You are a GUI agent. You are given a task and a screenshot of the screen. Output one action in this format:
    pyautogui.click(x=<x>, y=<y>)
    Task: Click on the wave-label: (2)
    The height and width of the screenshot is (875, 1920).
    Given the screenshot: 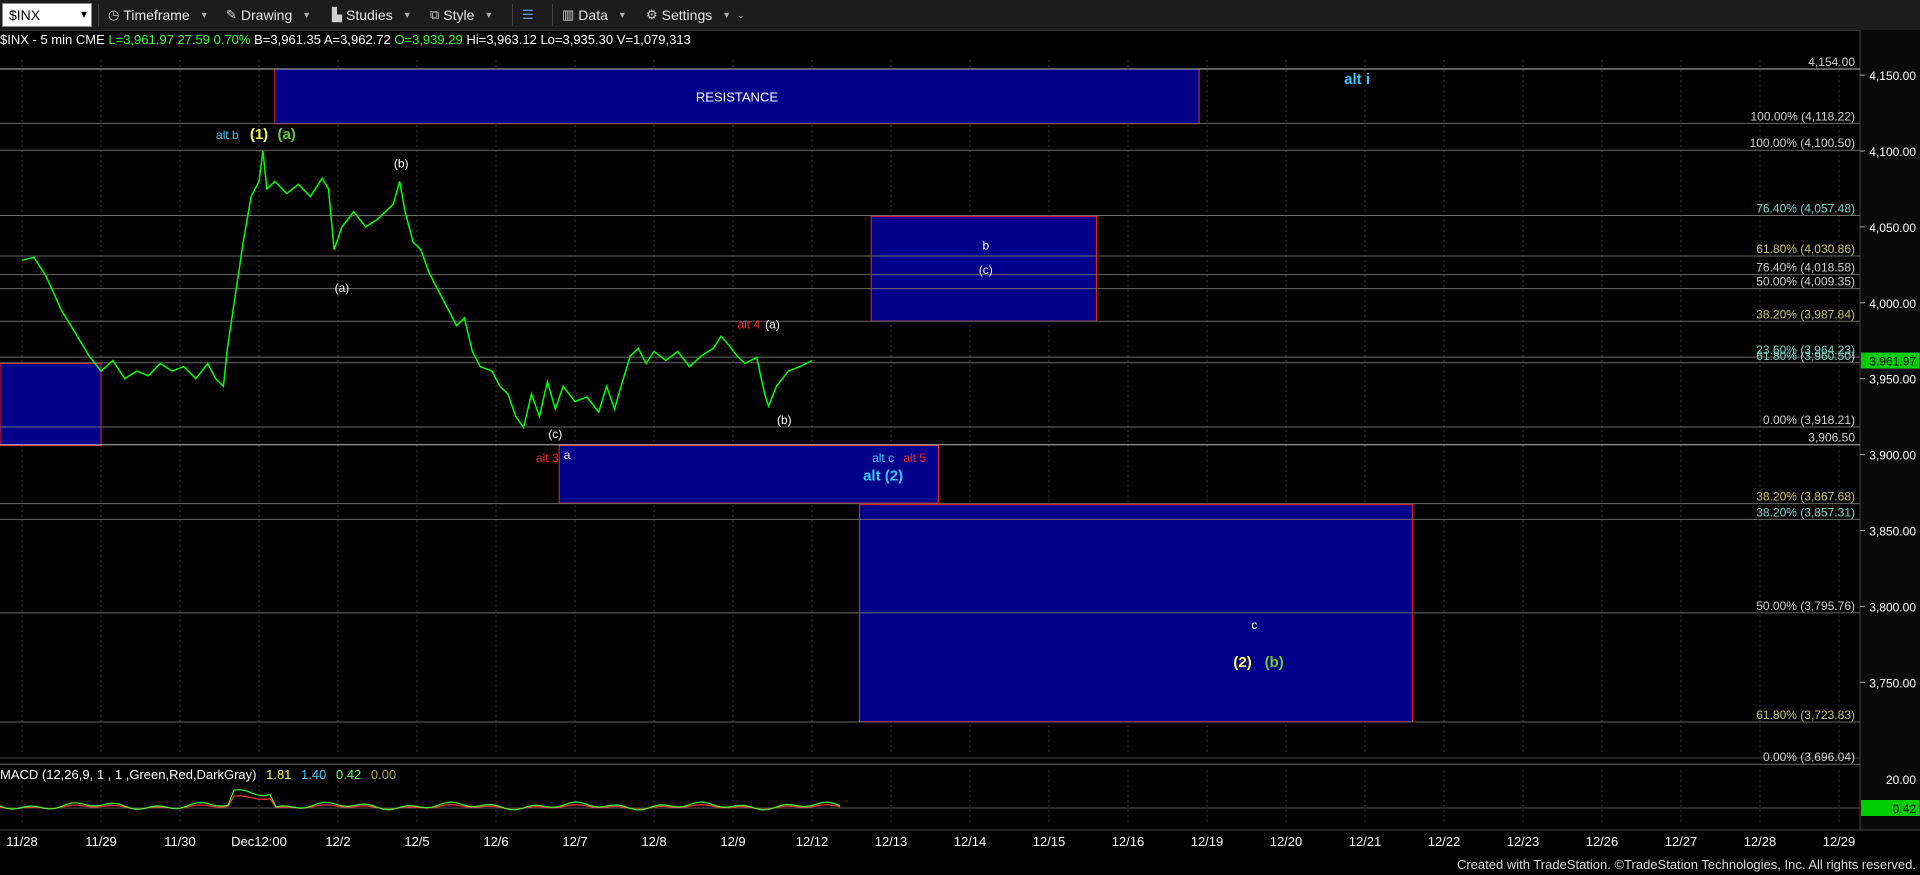 What is the action you would take?
    pyautogui.click(x=1242, y=662)
    